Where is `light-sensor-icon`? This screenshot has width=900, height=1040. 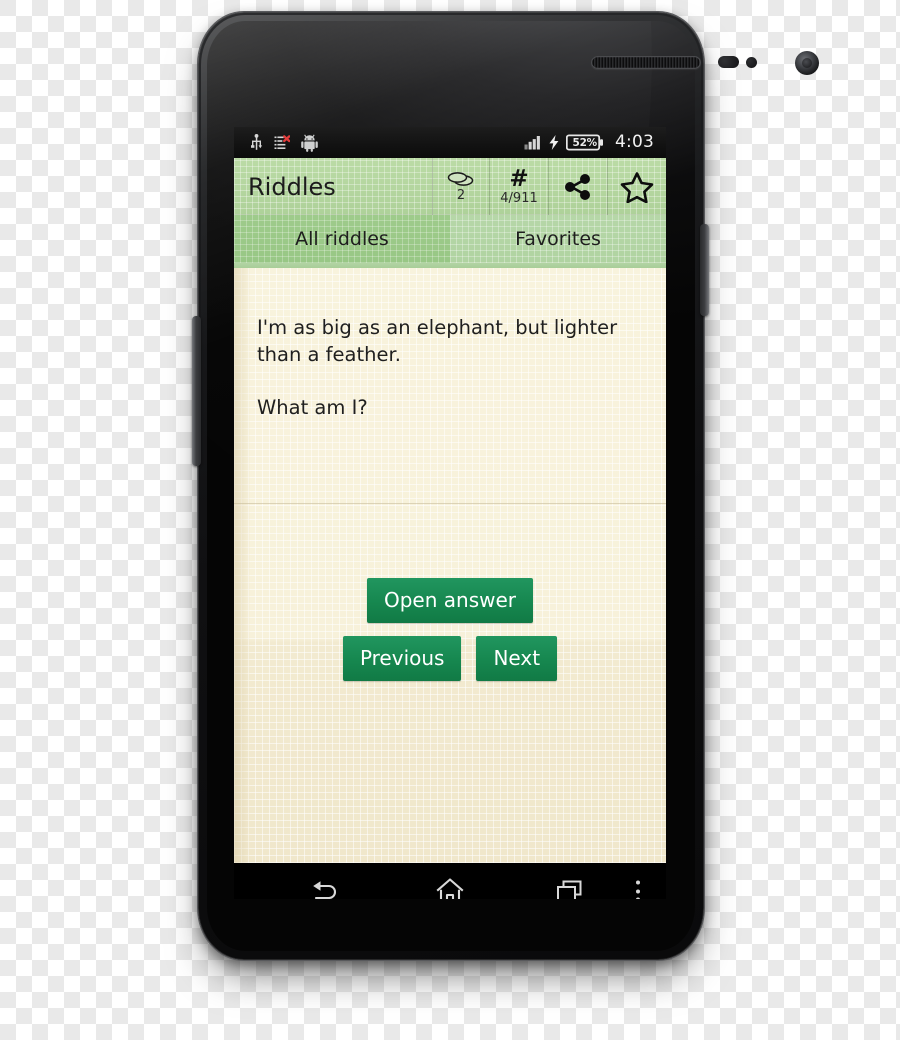
light-sensor-icon is located at coordinates (751, 62).